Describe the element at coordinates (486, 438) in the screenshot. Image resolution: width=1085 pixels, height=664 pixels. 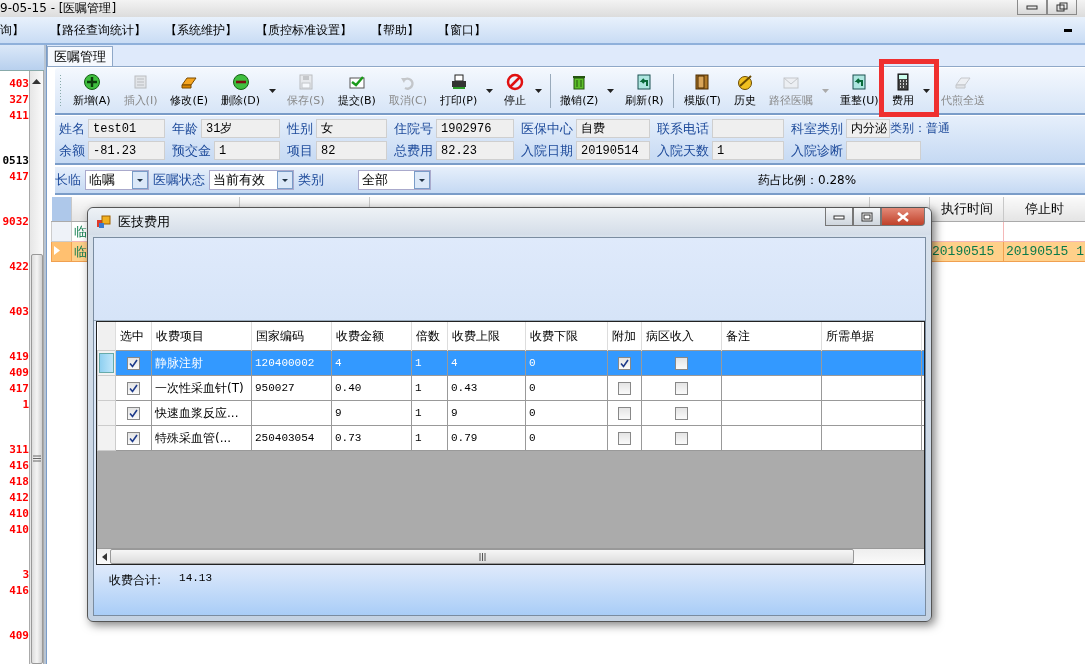
I see `table-cell: 0.79` at that location.